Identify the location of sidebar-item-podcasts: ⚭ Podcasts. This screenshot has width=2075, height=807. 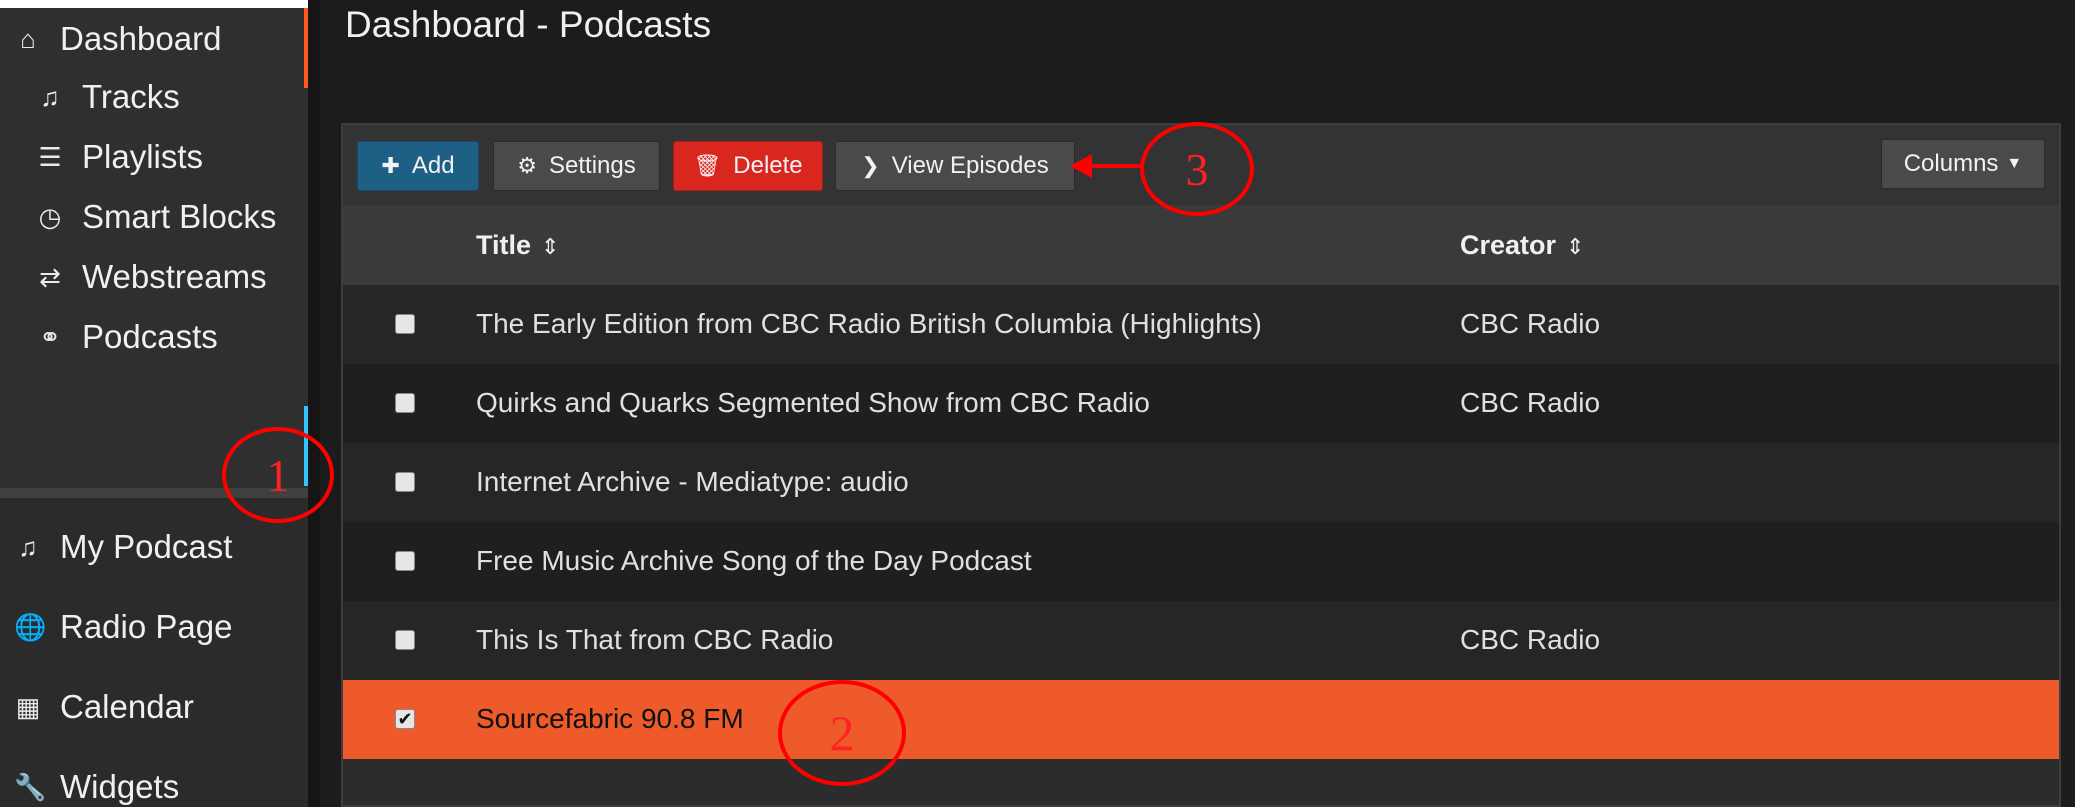
(171, 337).